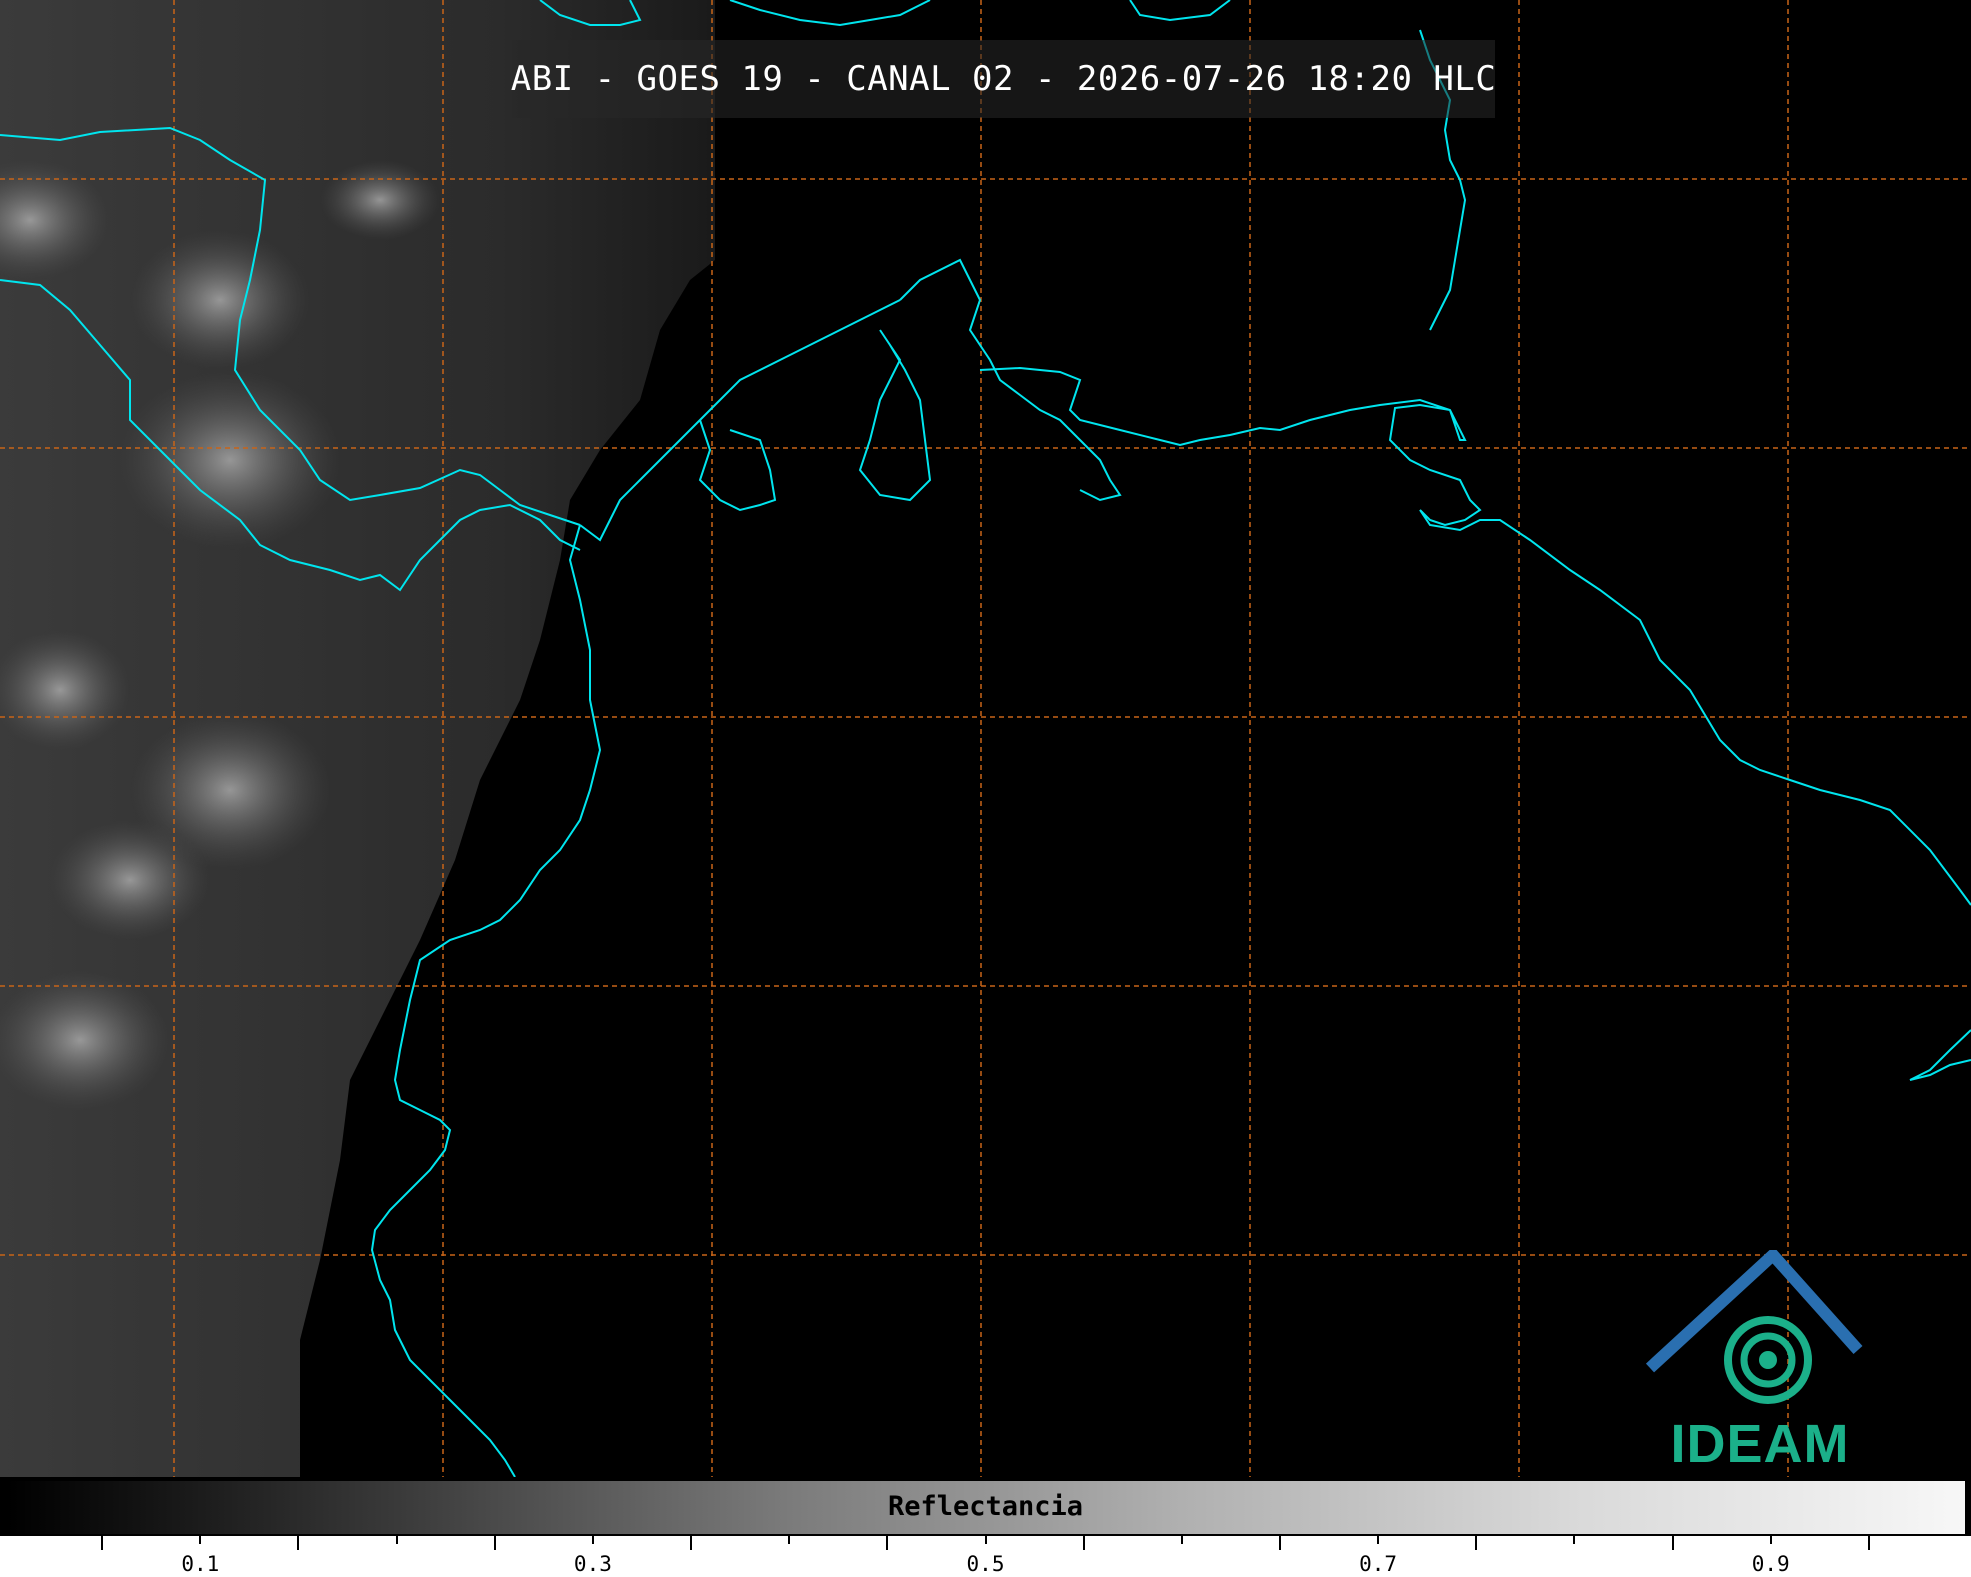  What do you see at coordinates (1378, 1564) in the screenshot?
I see `colorbar-tick-label: 0.7` at bounding box center [1378, 1564].